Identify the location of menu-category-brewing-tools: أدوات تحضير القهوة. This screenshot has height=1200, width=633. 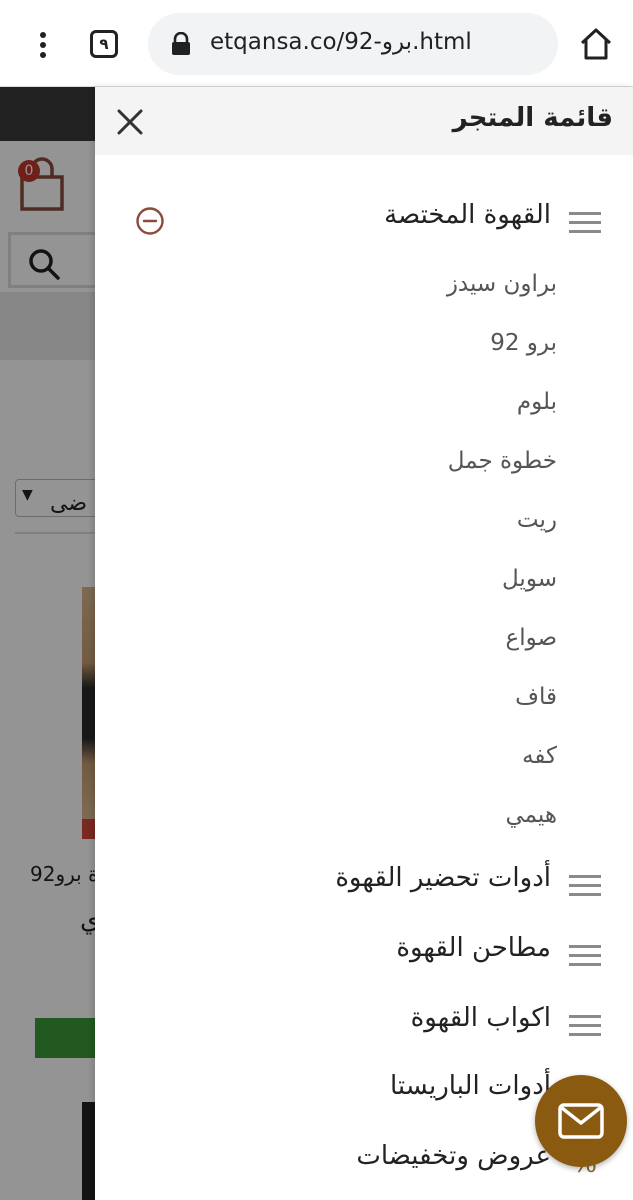
(364, 883).